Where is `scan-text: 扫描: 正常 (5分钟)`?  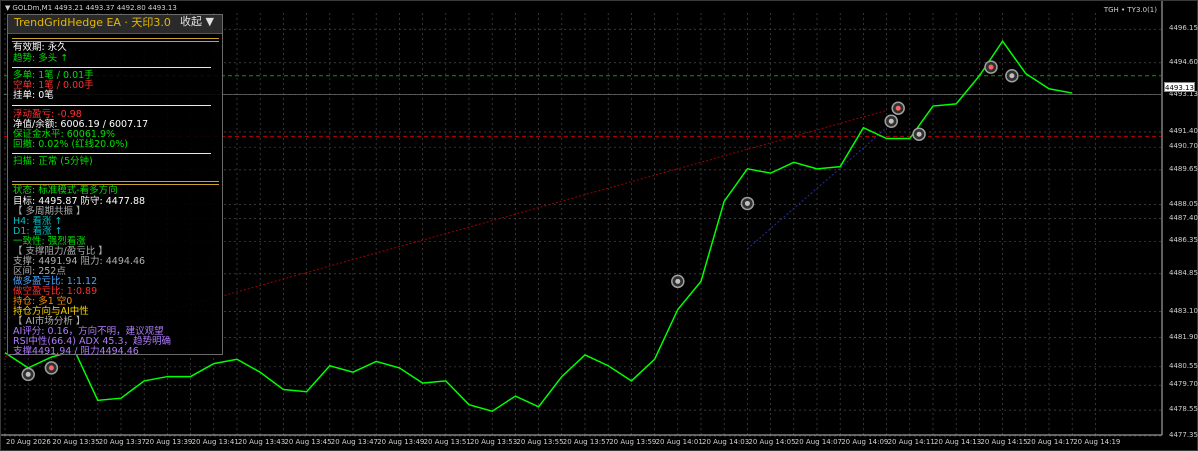 scan-text: 扫描: 正常 (5分钟) is located at coordinates (53, 161).